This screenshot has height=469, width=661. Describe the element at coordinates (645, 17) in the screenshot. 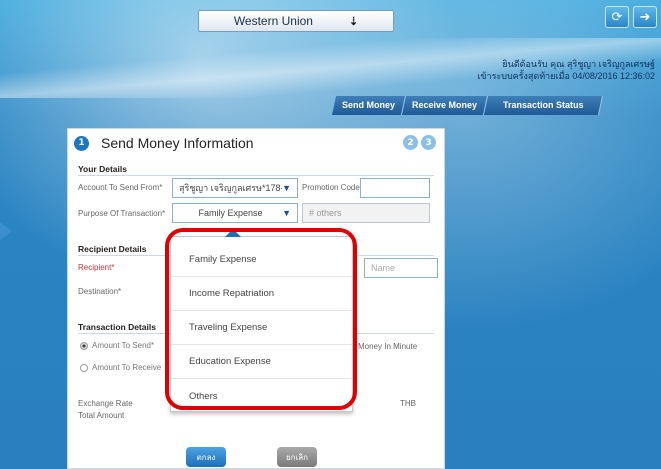

I see `logout-icon: ➜` at that location.